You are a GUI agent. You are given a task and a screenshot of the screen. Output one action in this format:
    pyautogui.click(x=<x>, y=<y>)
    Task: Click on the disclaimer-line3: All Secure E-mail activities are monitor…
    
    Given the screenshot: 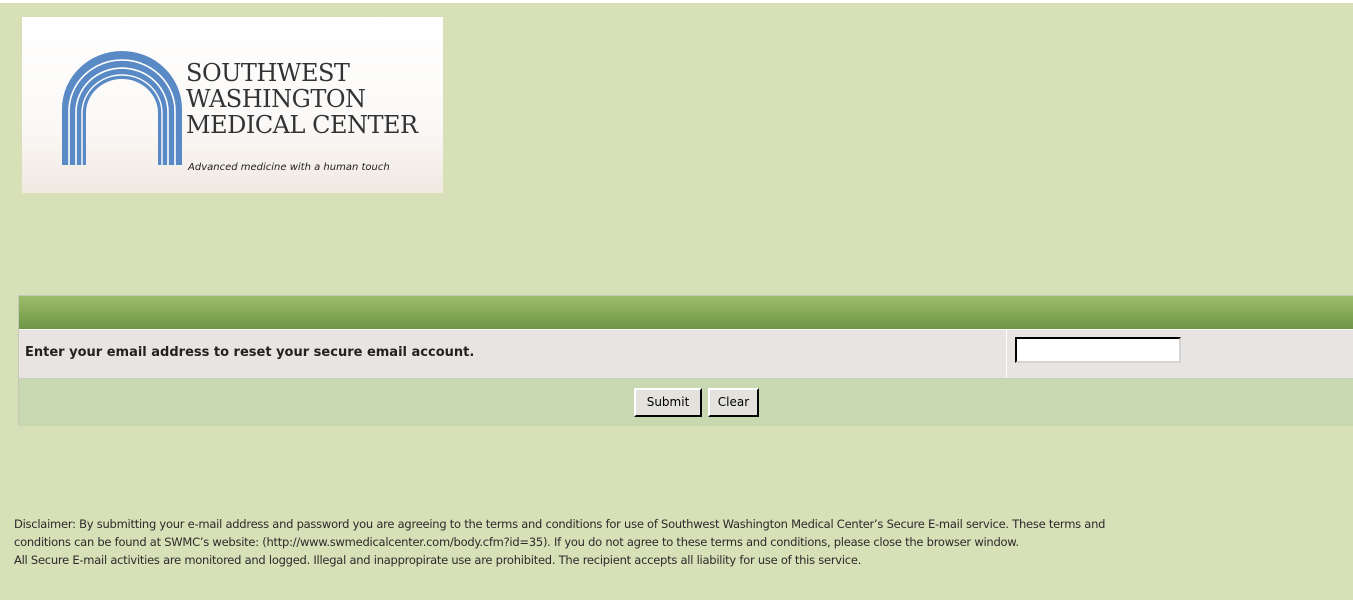 What is the action you would take?
    pyautogui.click(x=438, y=560)
    